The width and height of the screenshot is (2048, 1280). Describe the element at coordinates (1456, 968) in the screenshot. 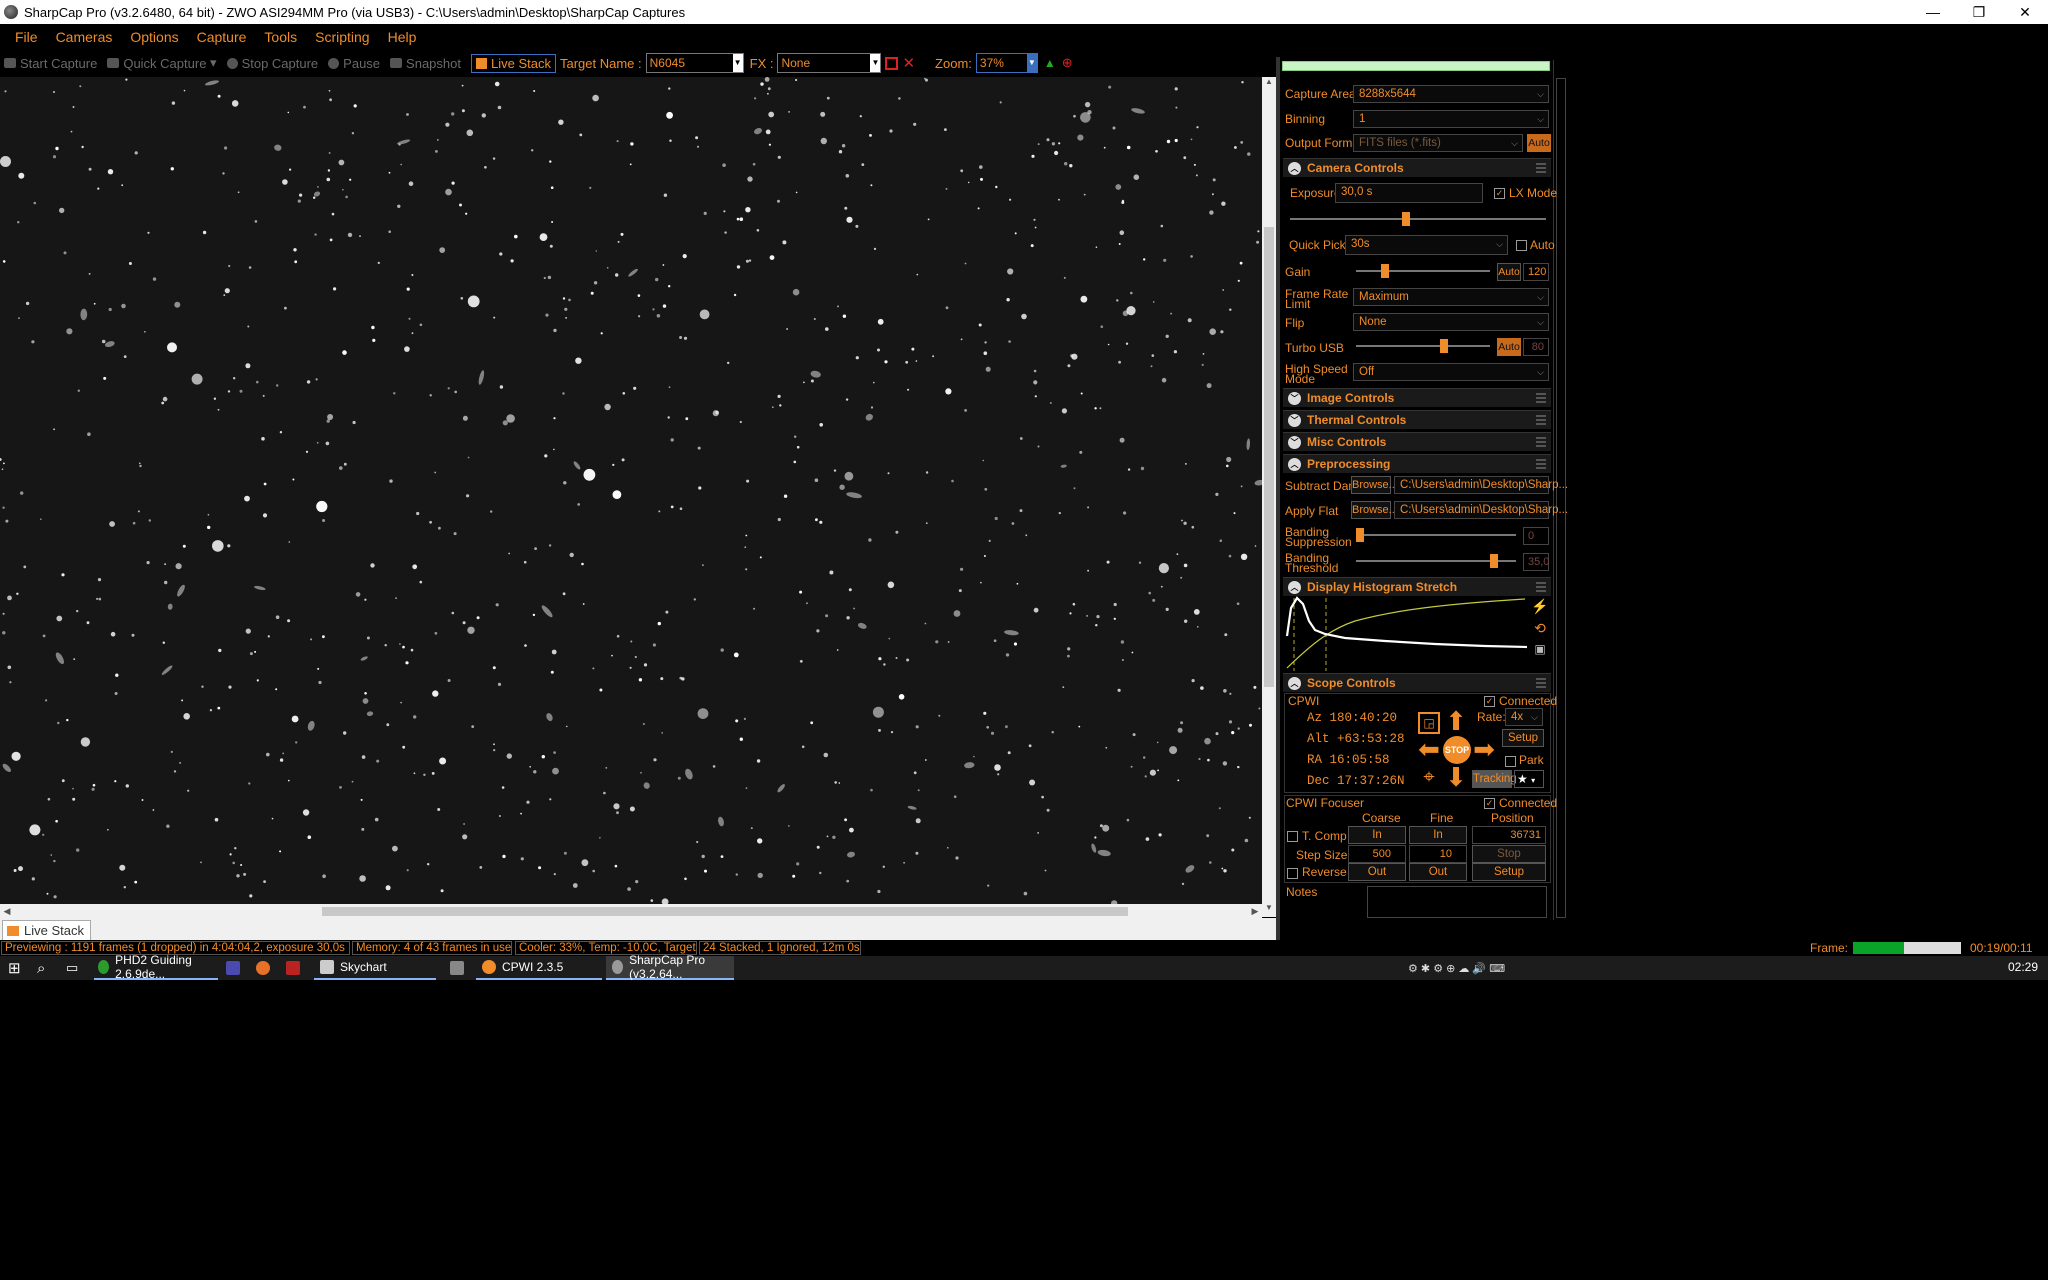

I see `system-tray-icons: ⚙ ✱ ⚙ ⊕ ☁ 🔊 ⌨` at that location.